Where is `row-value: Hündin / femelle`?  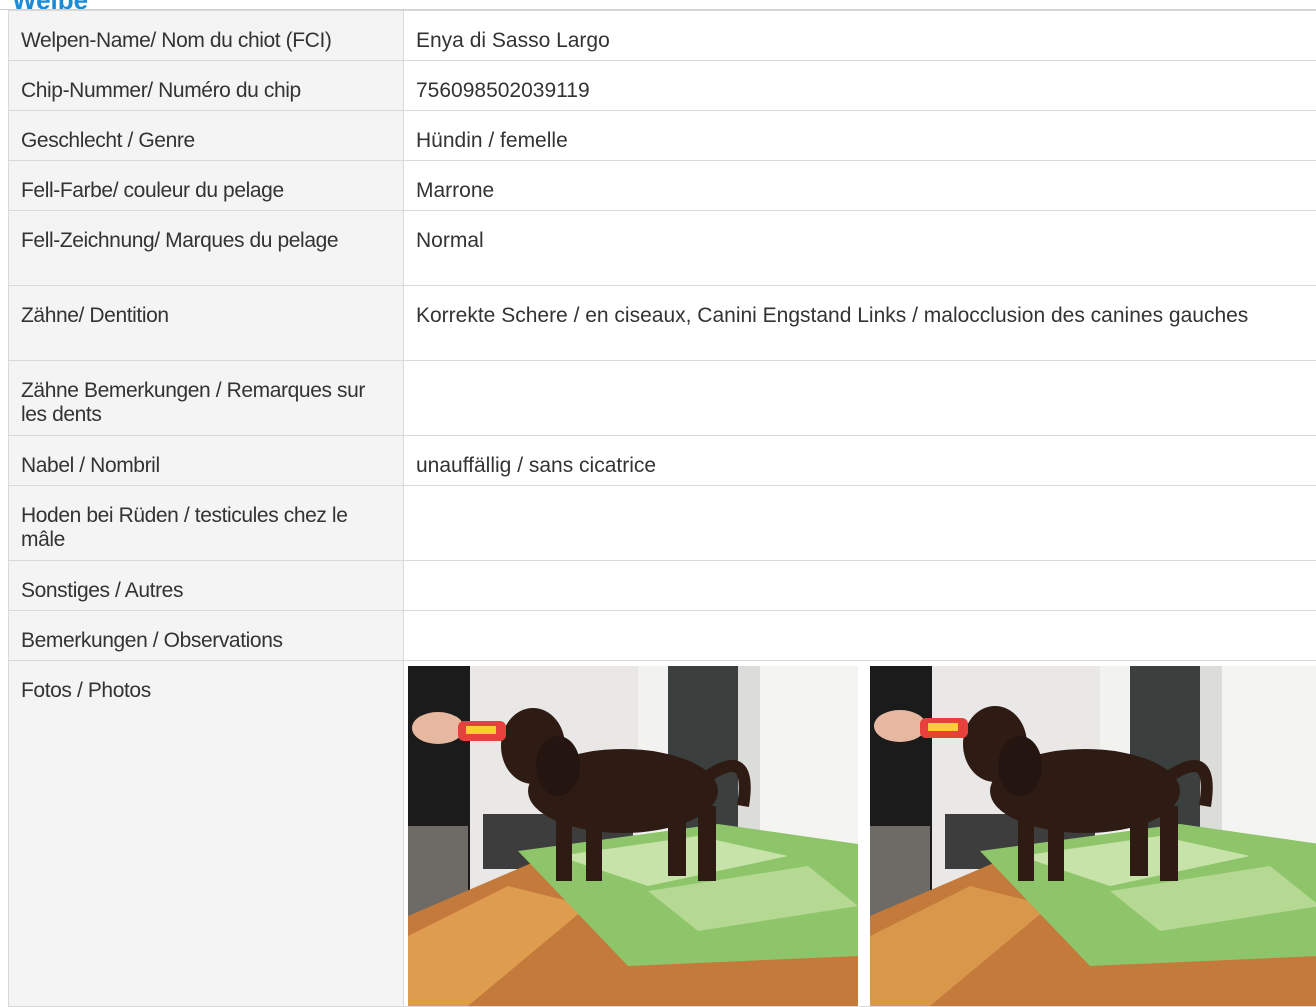 row-value: Hündin / femelle is located at coordinates (860, 136).